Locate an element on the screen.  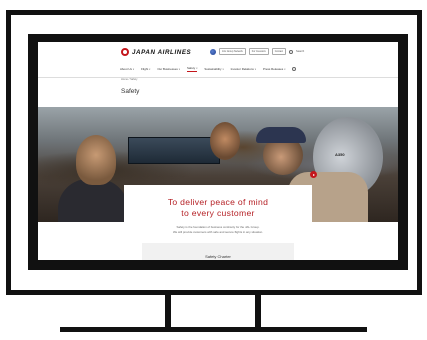
play-icon is located at coordinates (313, 174).